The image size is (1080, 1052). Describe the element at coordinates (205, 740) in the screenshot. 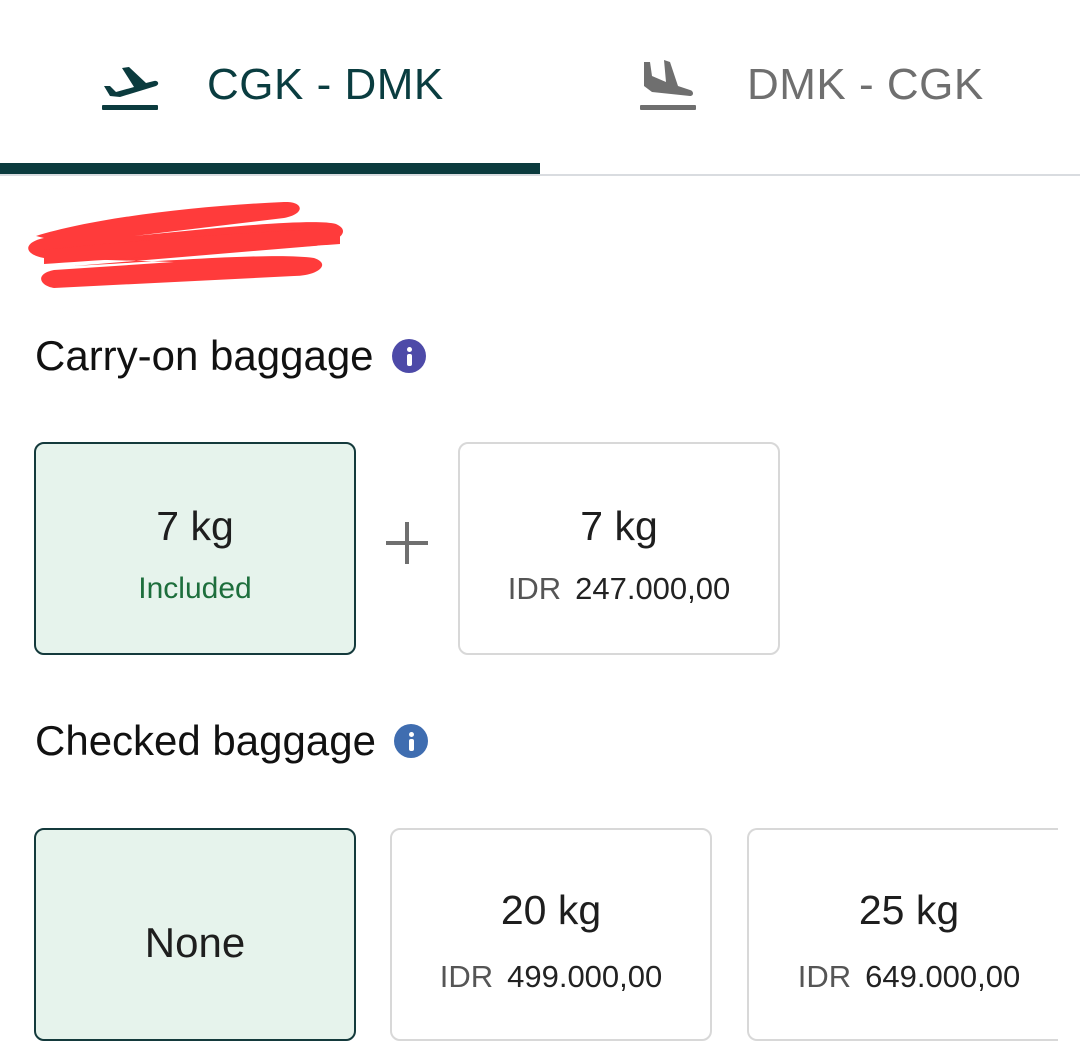

I see `checked-title-text: Checked baggage` at that location.